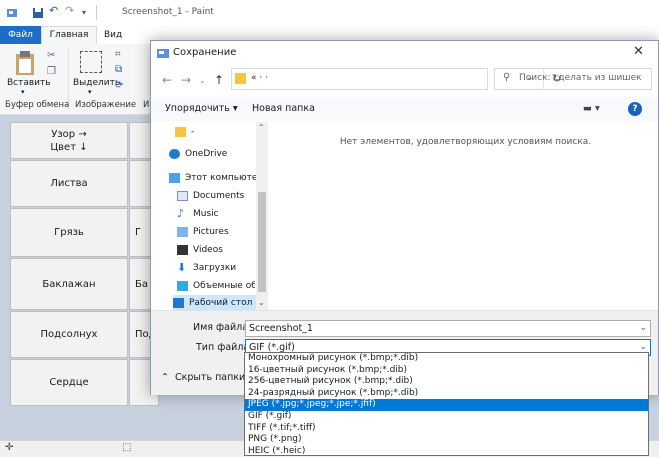 This screenshot has width=659, height=457. What do you see at coordinates (69, 35) in the screenshot?
I see `tab-home: Главная` at bounding box center [69, 35].